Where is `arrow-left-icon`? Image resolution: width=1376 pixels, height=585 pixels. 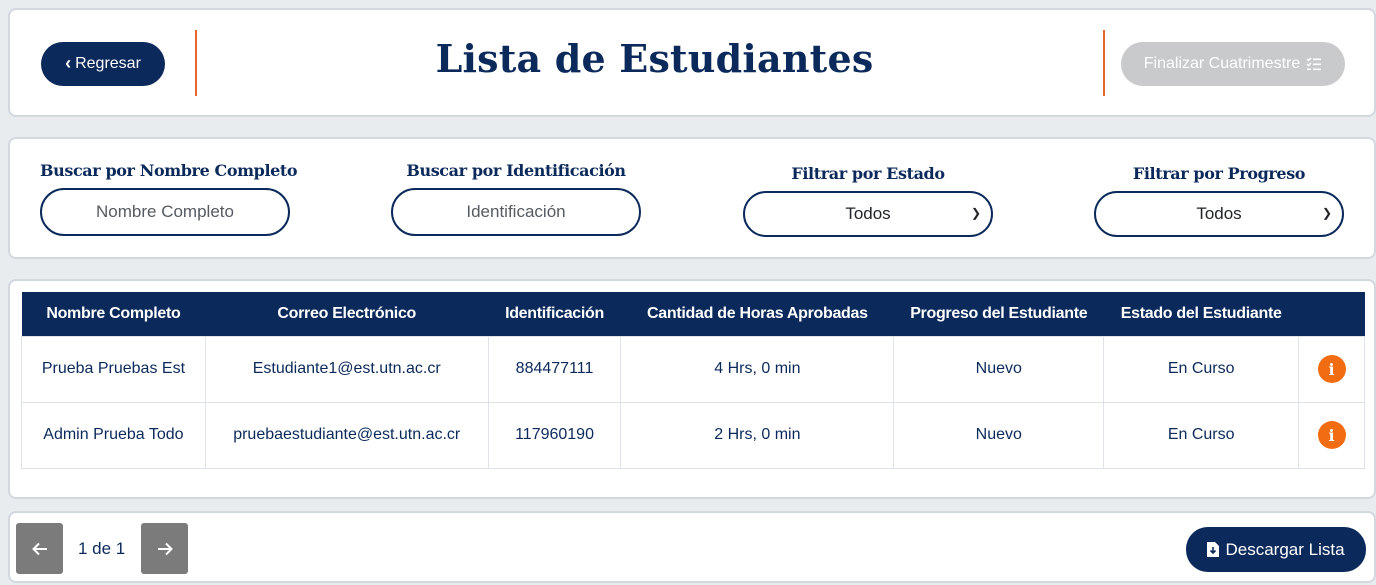
arrow-left-icon is located at coordinates (39, 548).